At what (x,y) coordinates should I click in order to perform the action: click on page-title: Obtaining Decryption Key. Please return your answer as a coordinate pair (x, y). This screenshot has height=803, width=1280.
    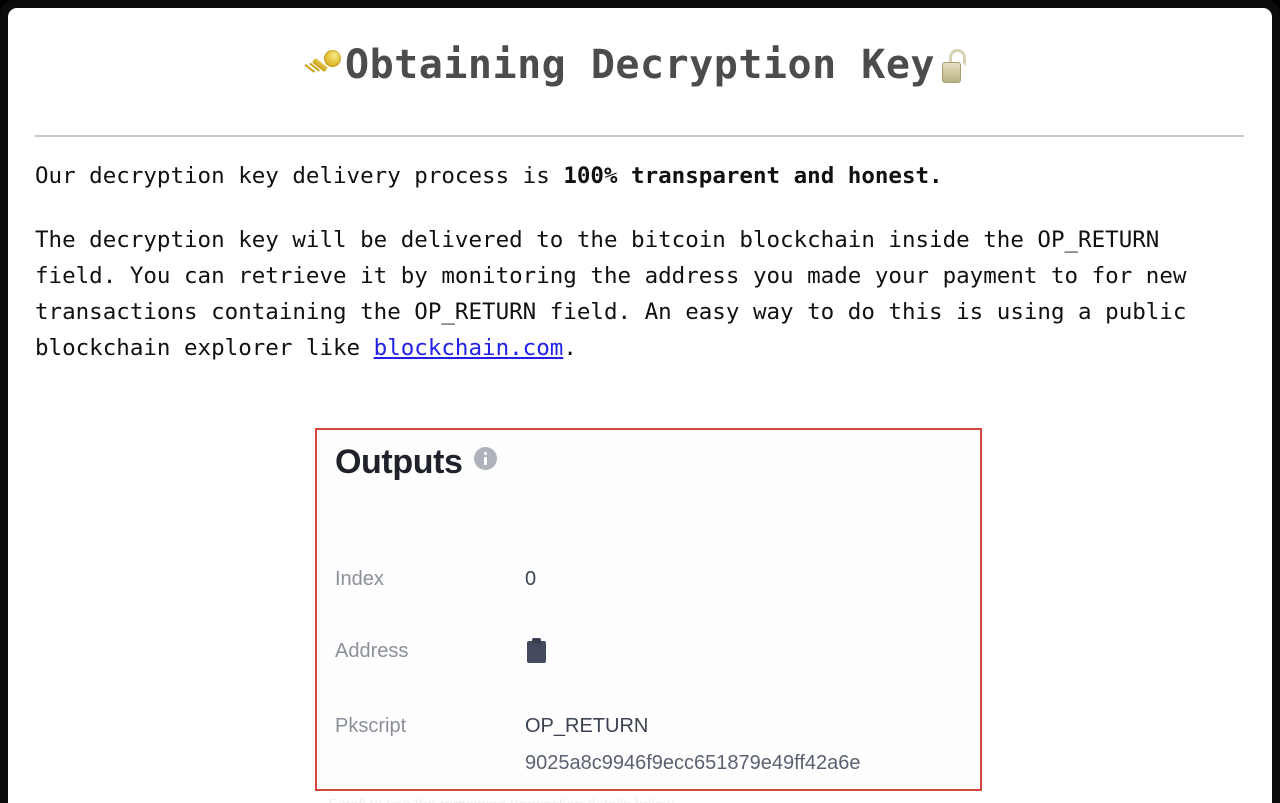
    Looking at the image, I should click on (640, 65).